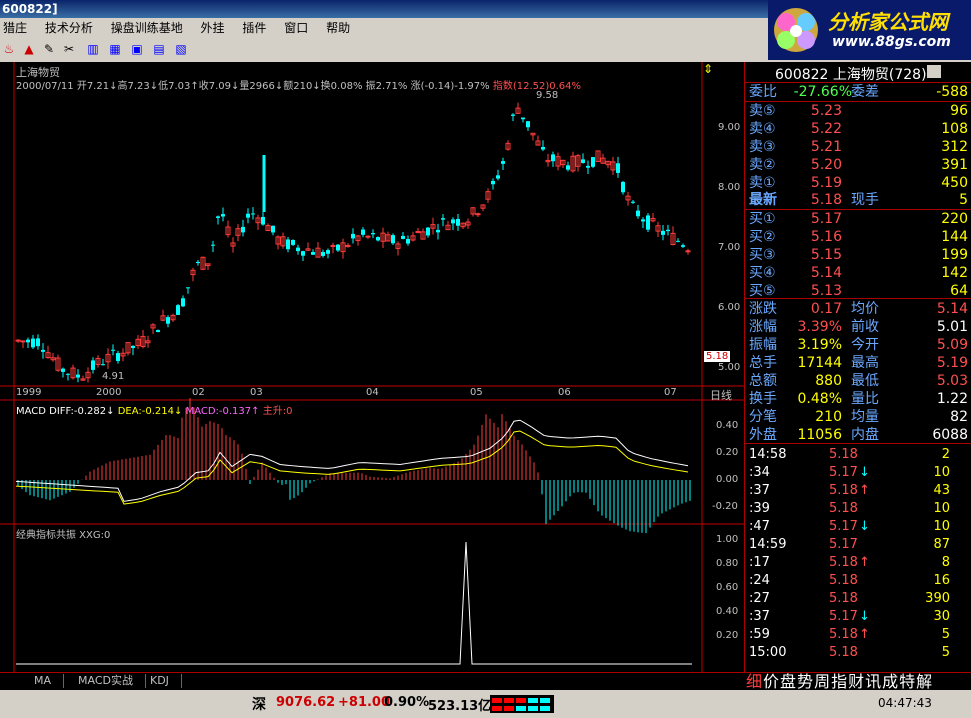  What do you see at coordinates (9, 49) in the screenshot?
I see `alarm-icon: ♨` at bounding box center [9, 49].